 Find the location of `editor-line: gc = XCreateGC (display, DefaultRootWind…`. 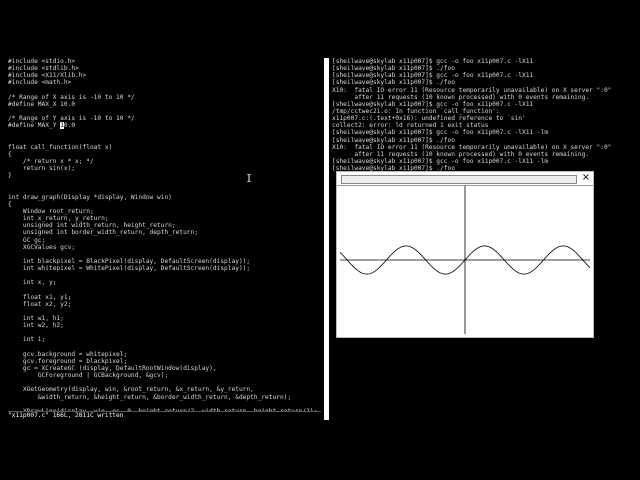

editor-line: gc = XCreateGC (display, DefaultRootWind… is located at coordinates (112, 369).